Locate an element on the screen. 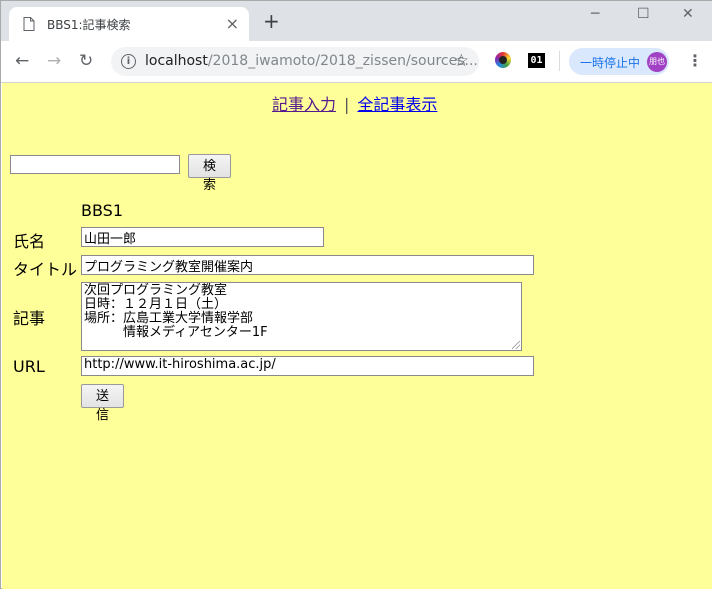 The width and height of the screenshot is (712, 589). name-label: 氏名 is located at coordinates (29, 241).